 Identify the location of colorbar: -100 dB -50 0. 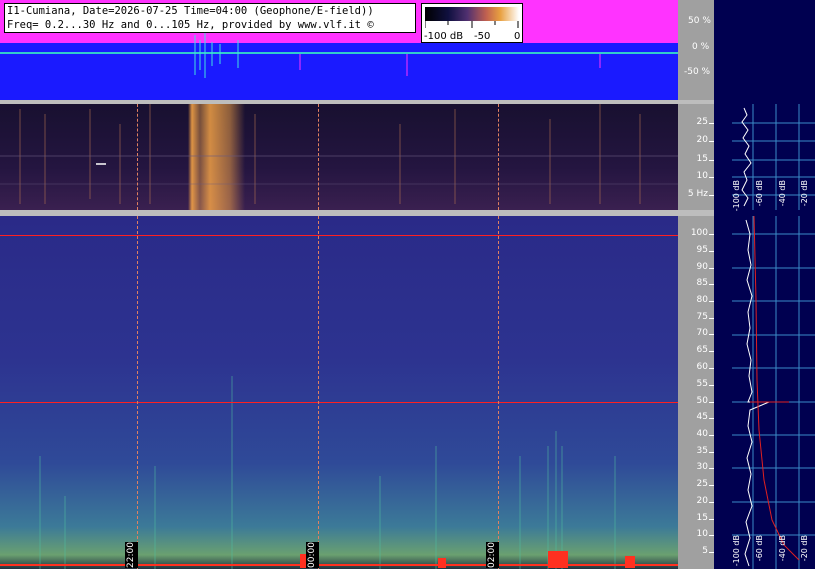
(472, 23).